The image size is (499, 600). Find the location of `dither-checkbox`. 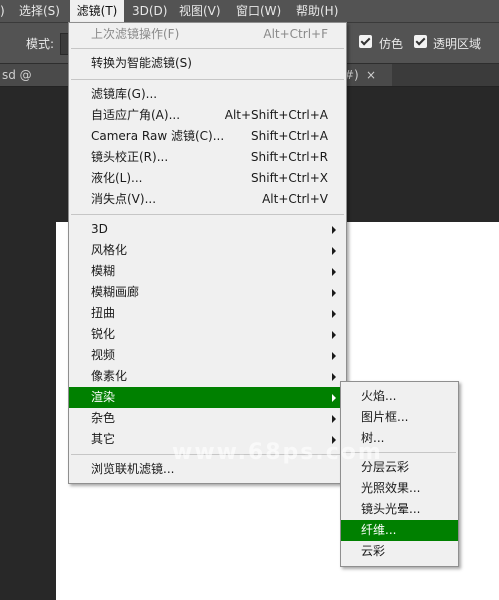

dither-checkbox is located at coordinates (365, 41).